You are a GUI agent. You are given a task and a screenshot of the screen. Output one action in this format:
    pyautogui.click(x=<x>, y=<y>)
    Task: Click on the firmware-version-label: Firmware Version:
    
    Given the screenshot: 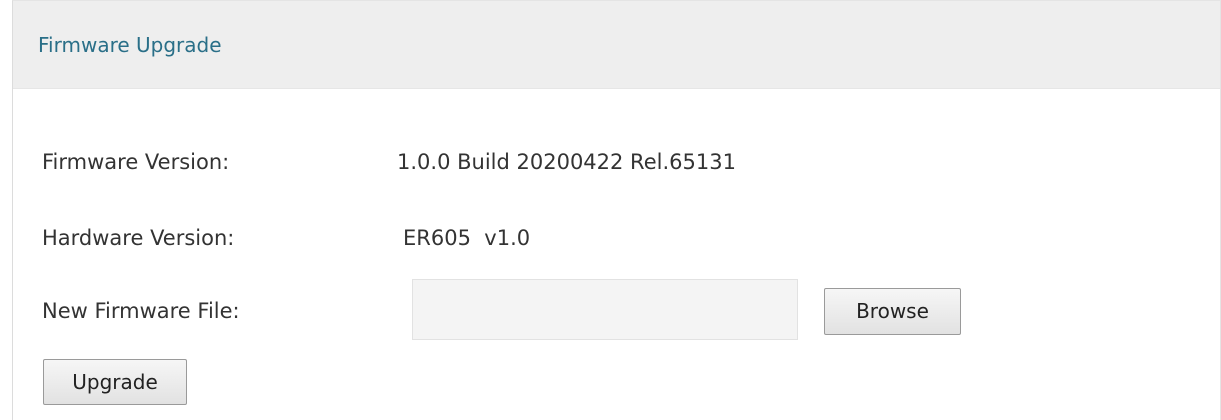 What is the action you would take?
    pyautogui.click(x=136, y=162)
    